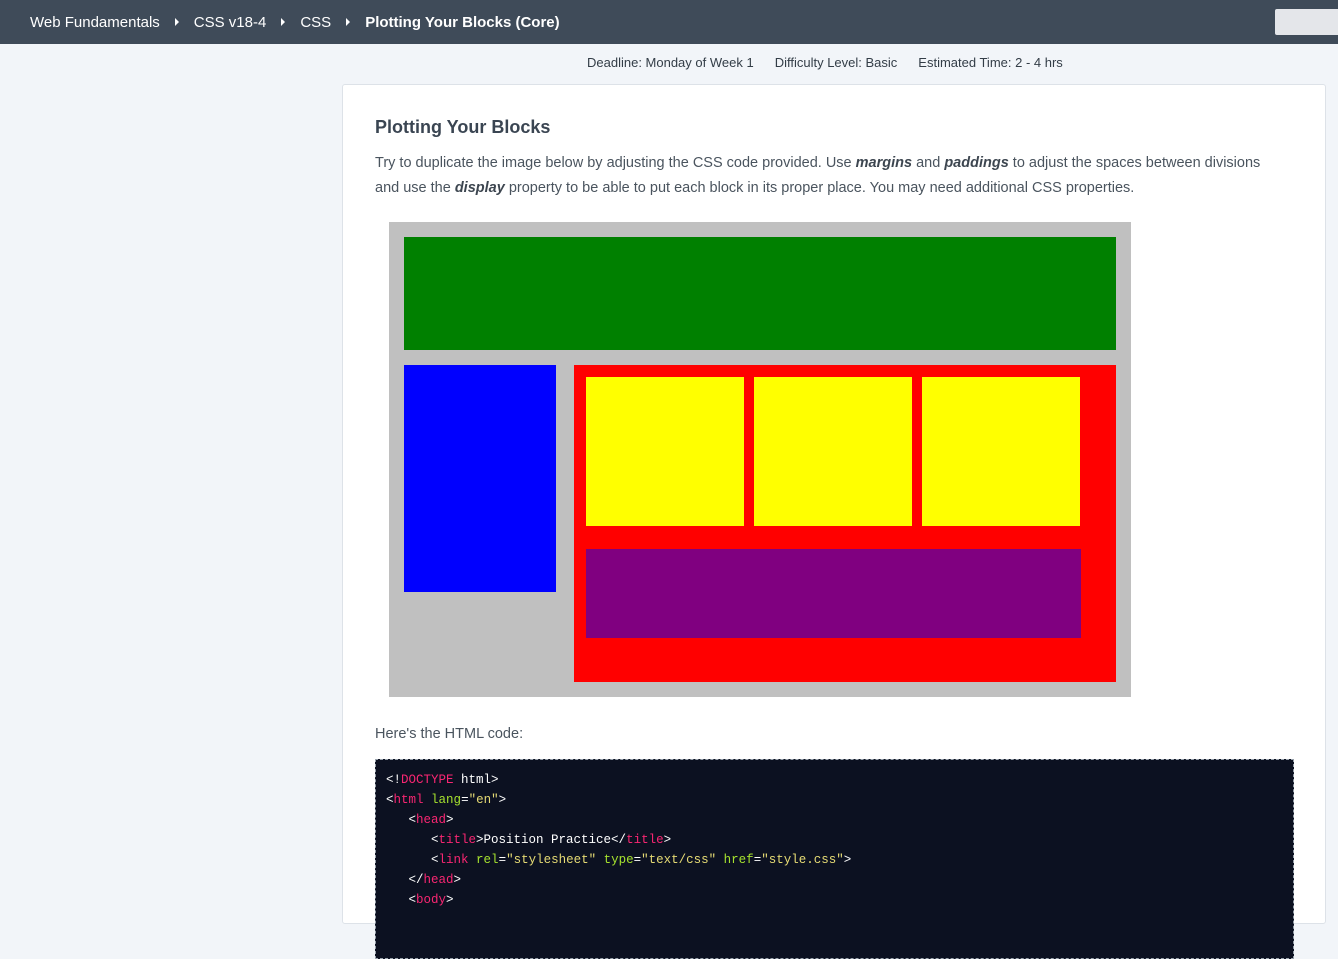 This screenshot has height=959, width=1338. I want to click on code-token: type, so click(618, 860).